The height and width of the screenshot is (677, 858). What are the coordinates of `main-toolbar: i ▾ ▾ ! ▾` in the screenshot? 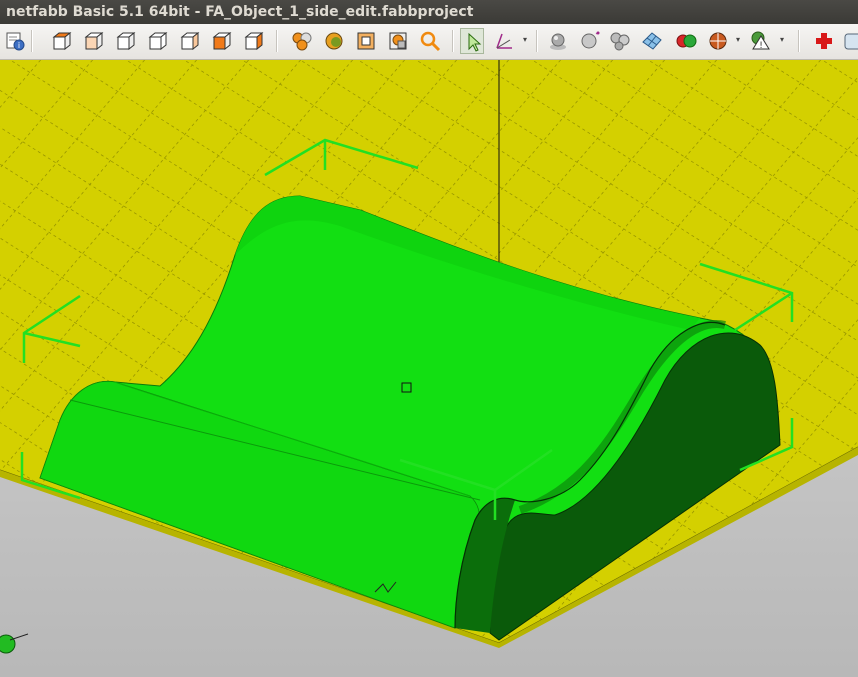 It's located at (429, 42).